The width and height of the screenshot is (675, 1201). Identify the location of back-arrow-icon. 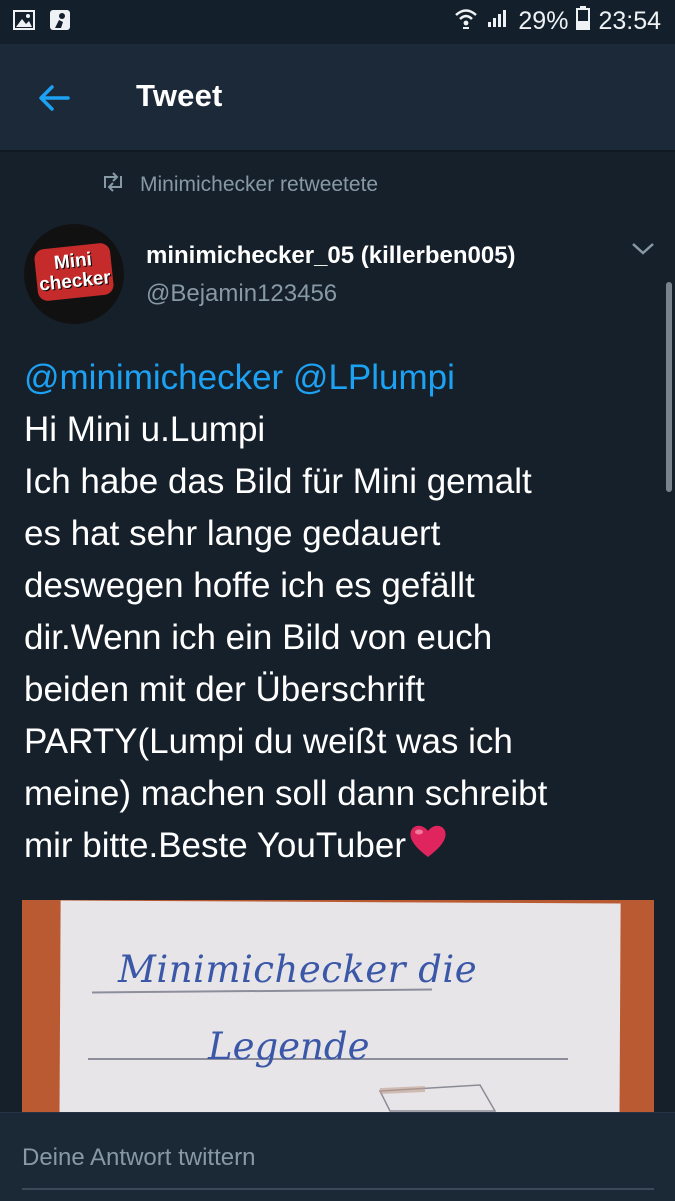
(54, 98).